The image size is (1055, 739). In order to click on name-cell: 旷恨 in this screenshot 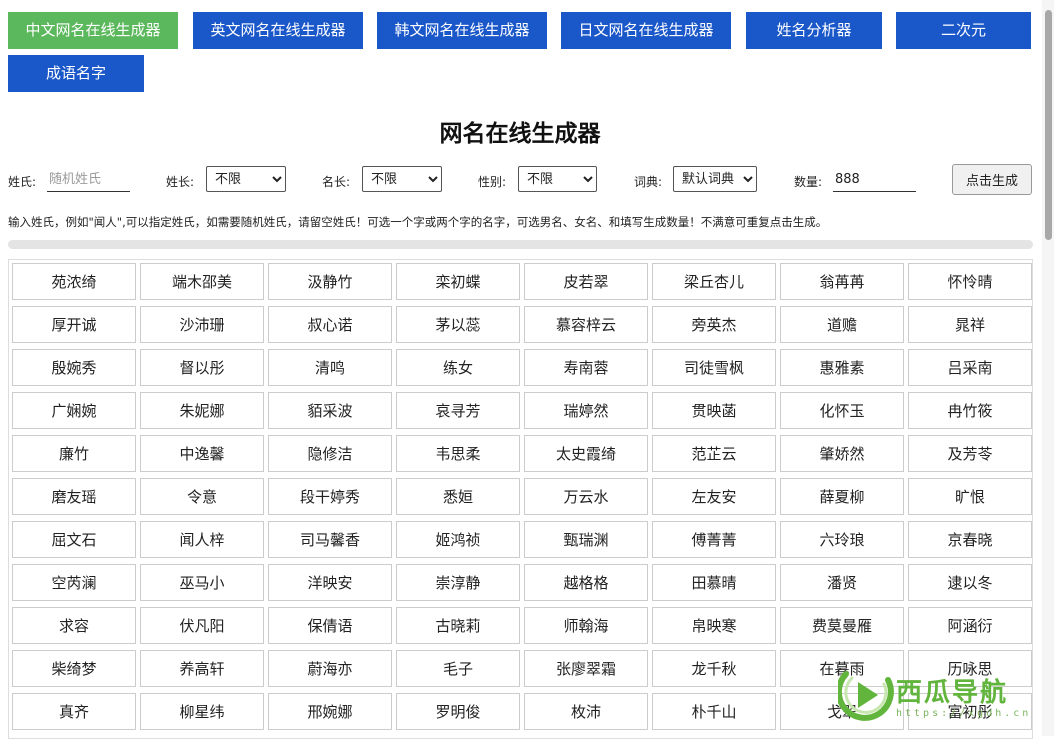, I will do `click(970, 496)`.